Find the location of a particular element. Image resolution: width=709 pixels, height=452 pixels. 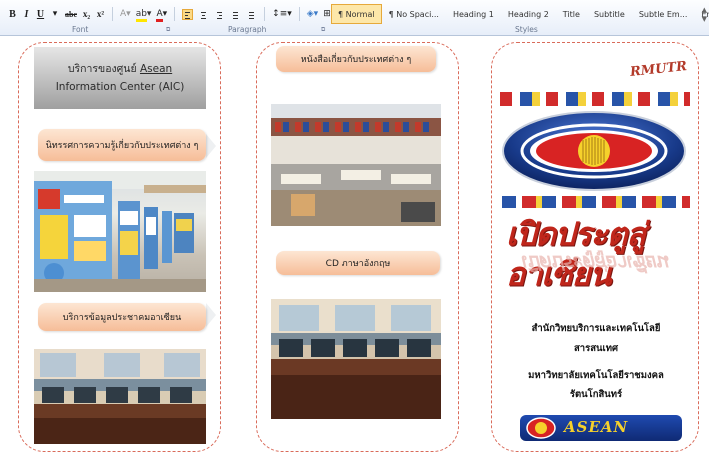

org-line-2: สารสนเทศ is located at coordinates (596, 348).